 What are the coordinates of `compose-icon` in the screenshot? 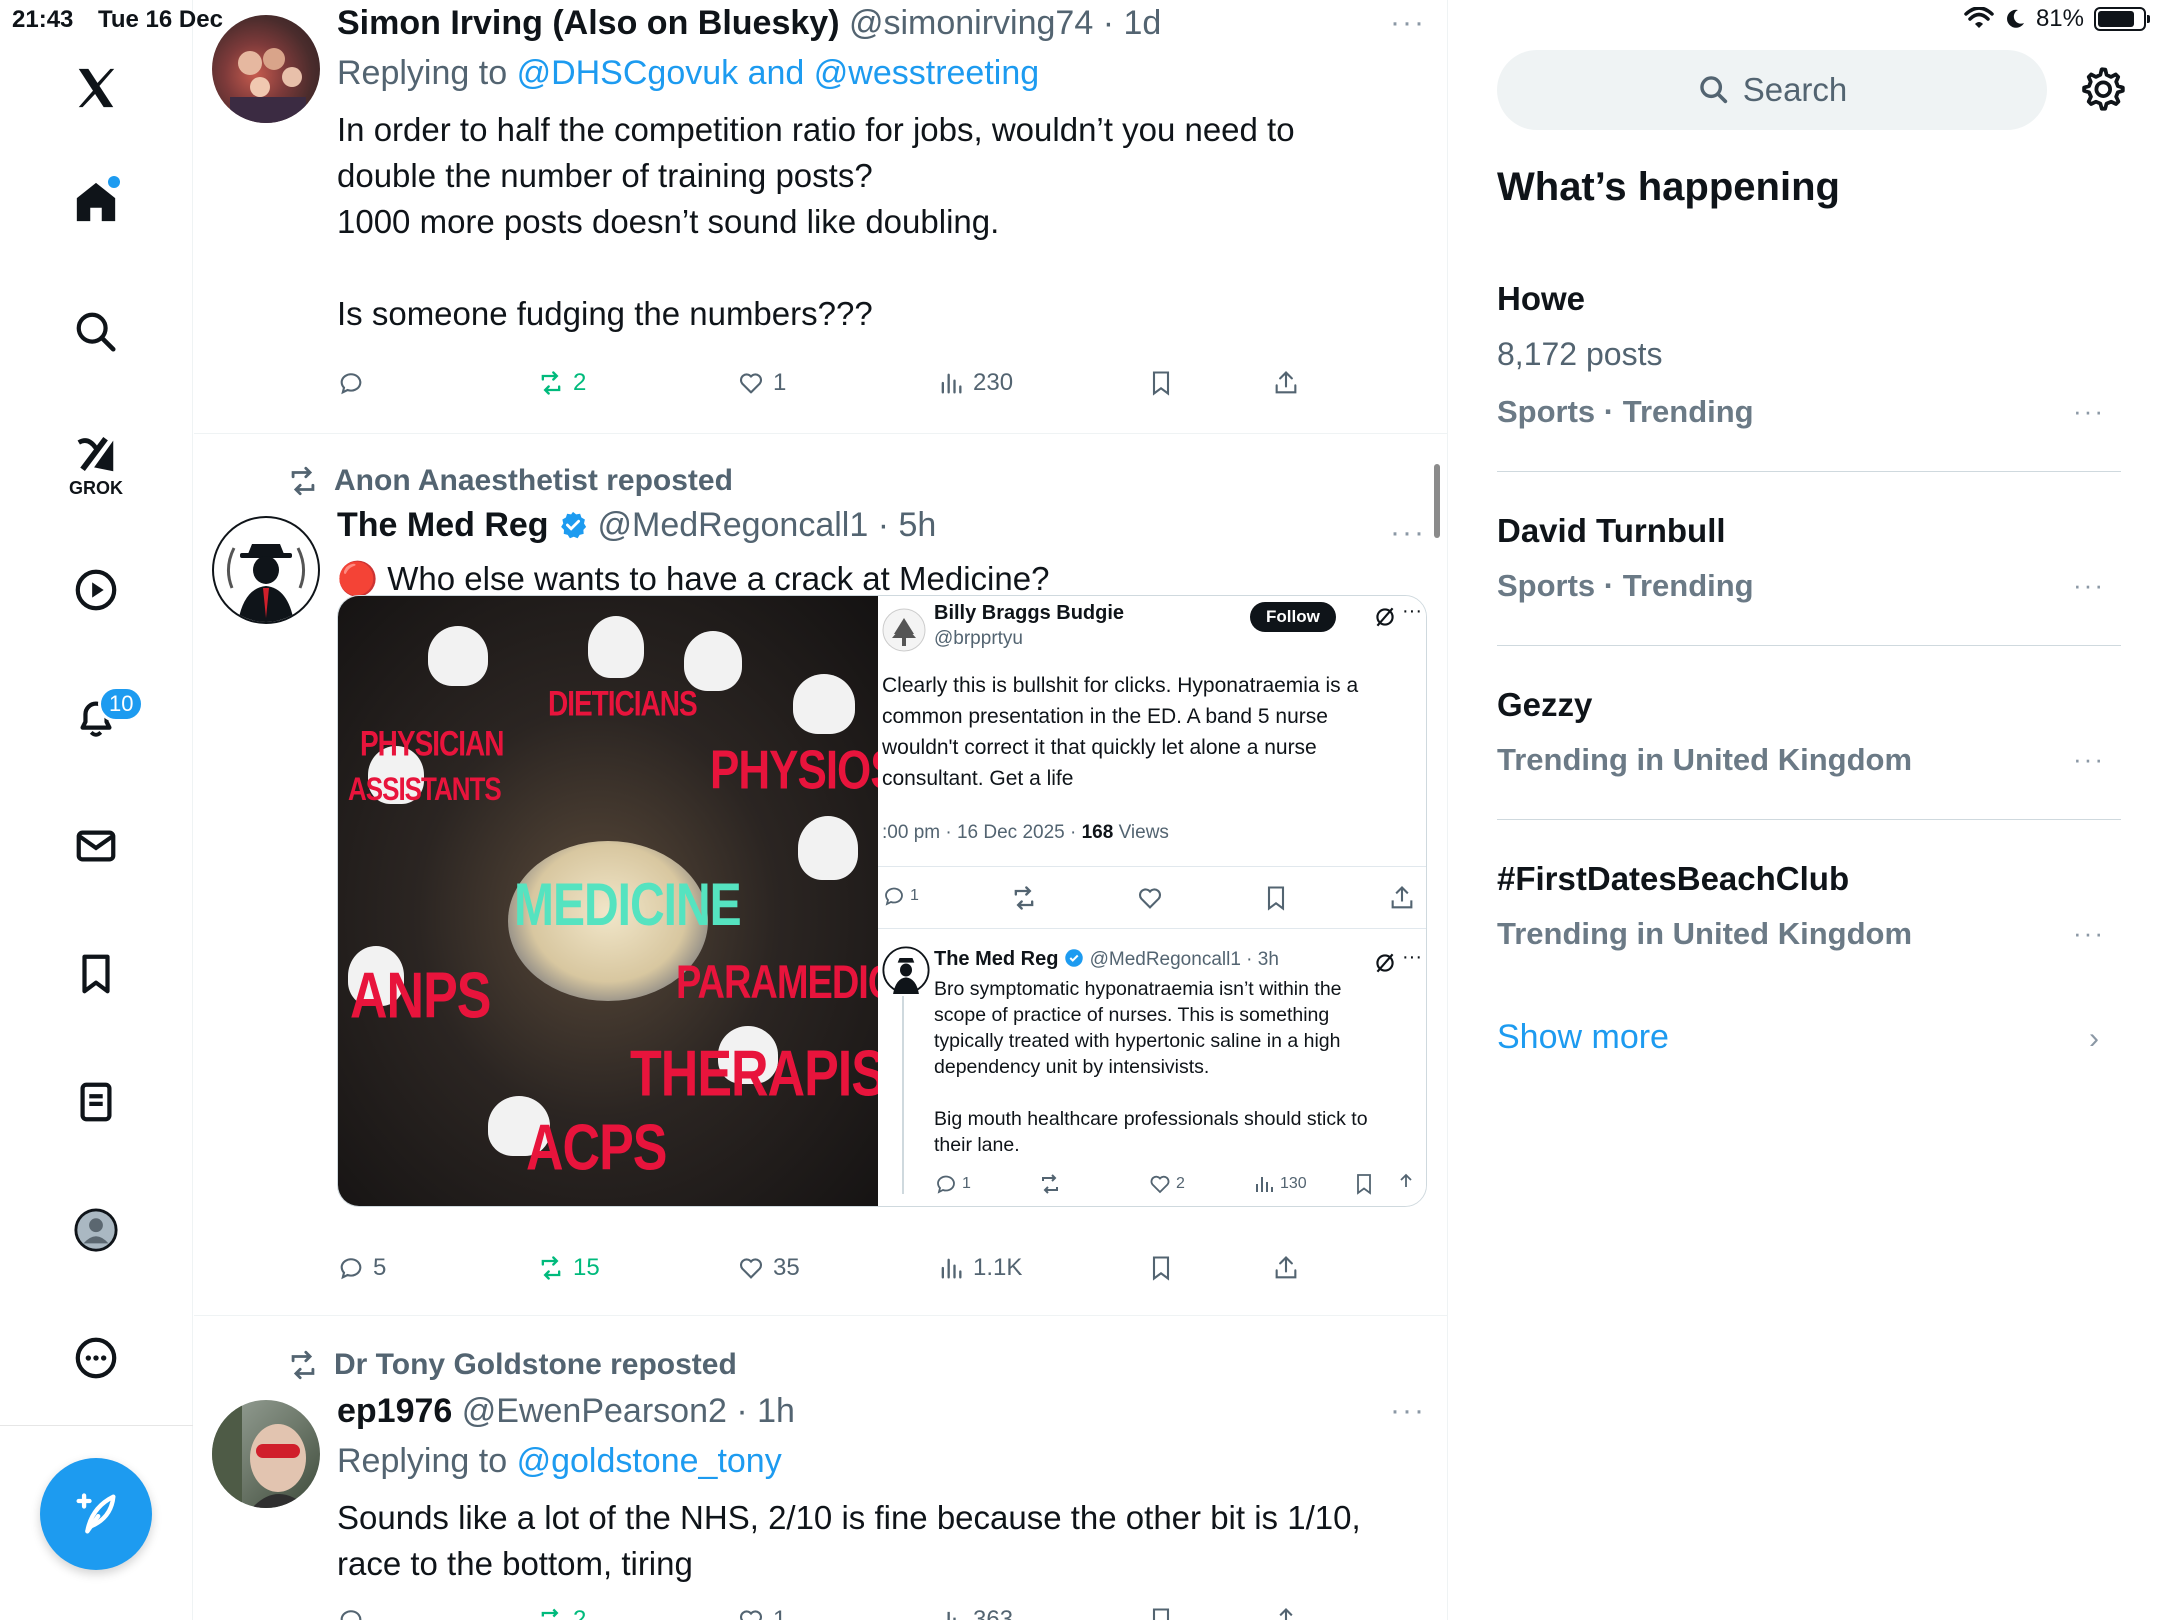 It's located at (96, 1513).